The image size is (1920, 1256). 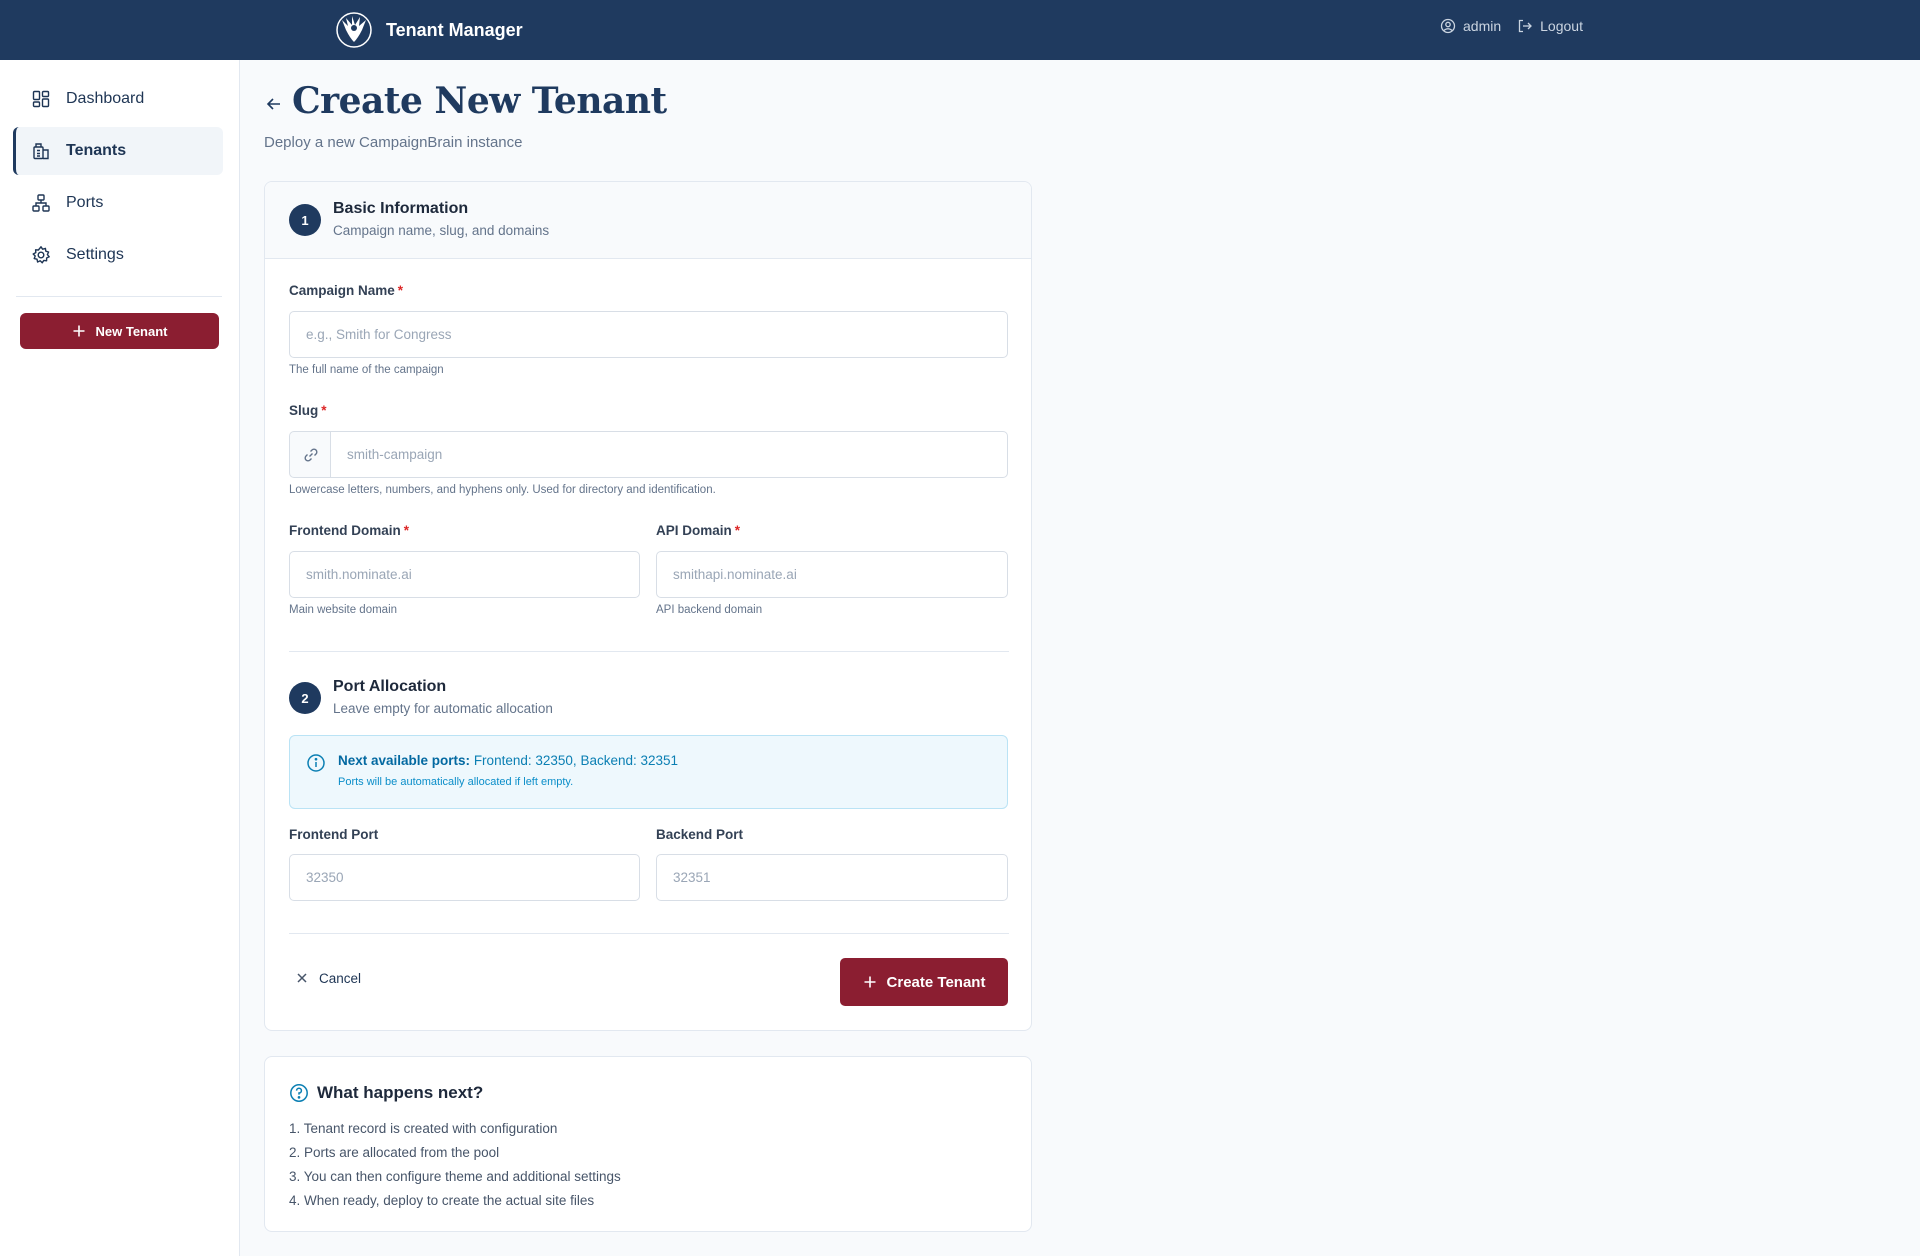 What do you see at coordinates (464, 574) in the screenshot?
I see `frontend-domain-input` at bounding box center [464, 574].